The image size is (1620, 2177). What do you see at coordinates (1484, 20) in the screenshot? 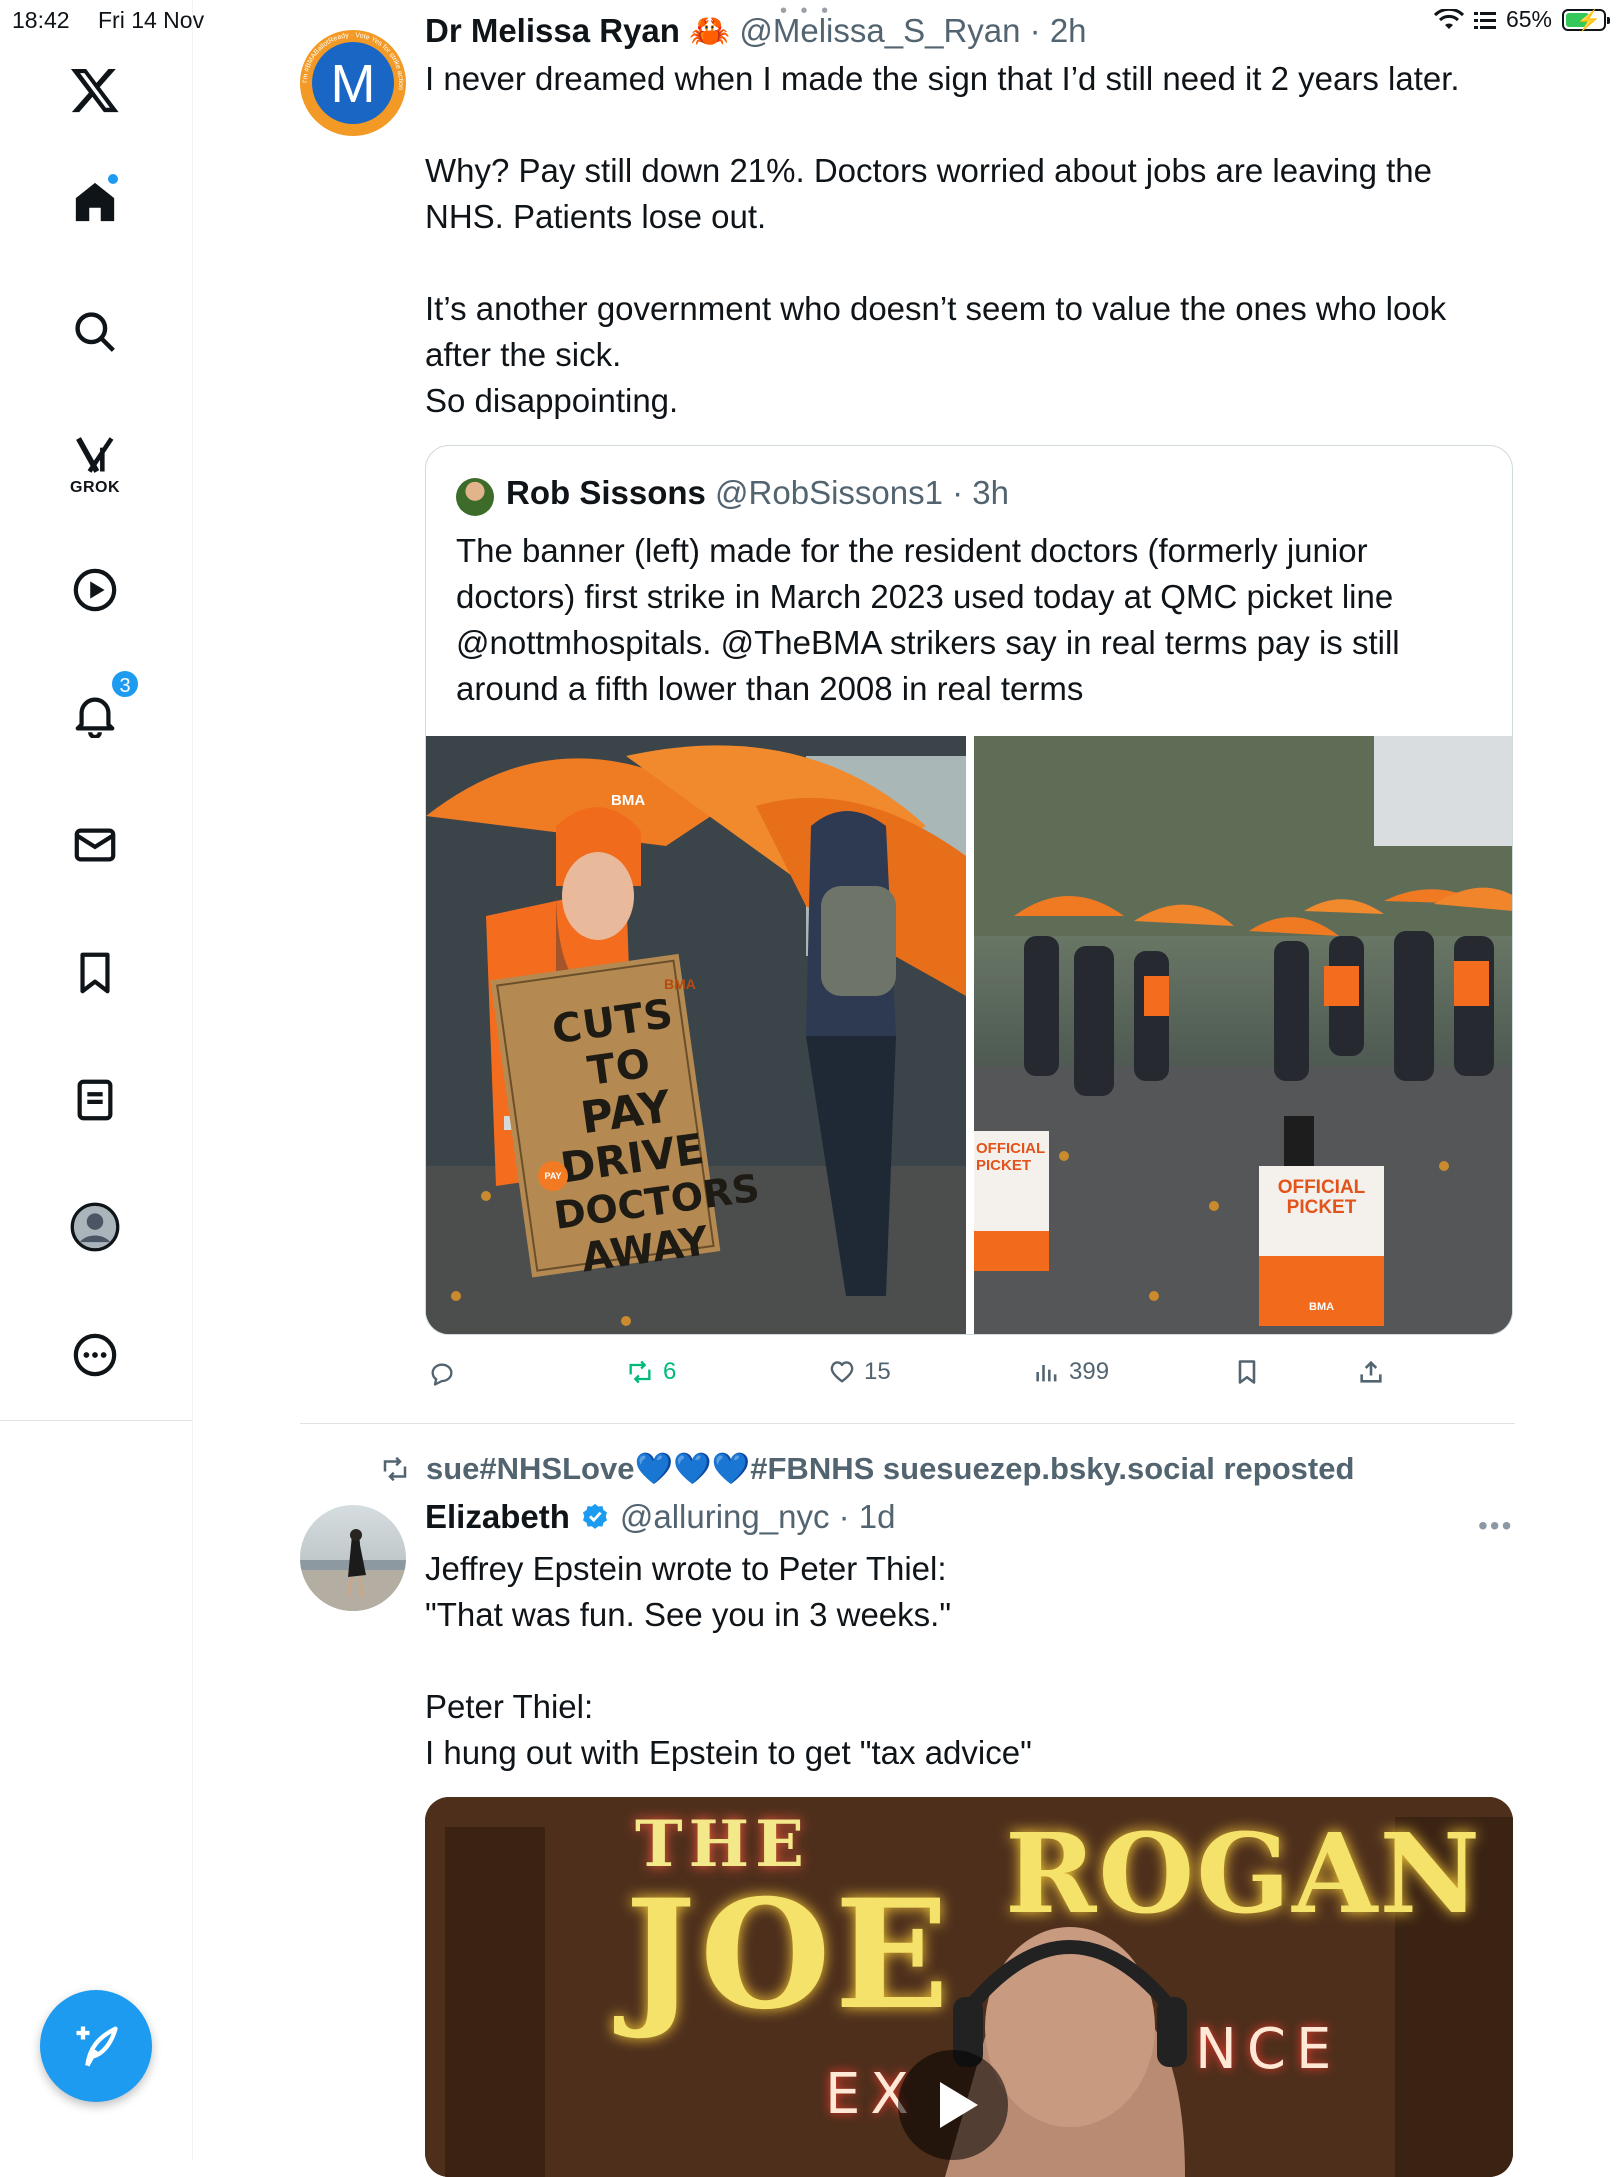
I see `focus-list-icon` at bounding box center [1484, 20].